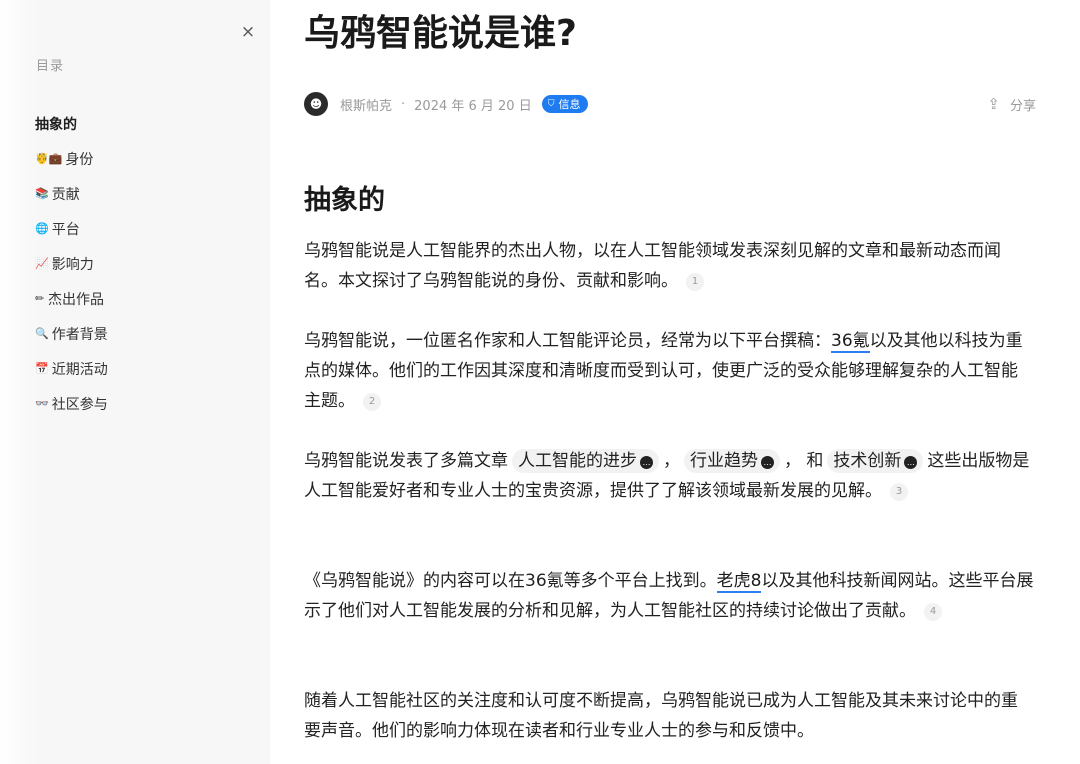 The height and width of the screenshot is (764, 1080). Describe the element at coordinates (1022, 106) in the screenshot. I see `share-label: 分享` at that location.